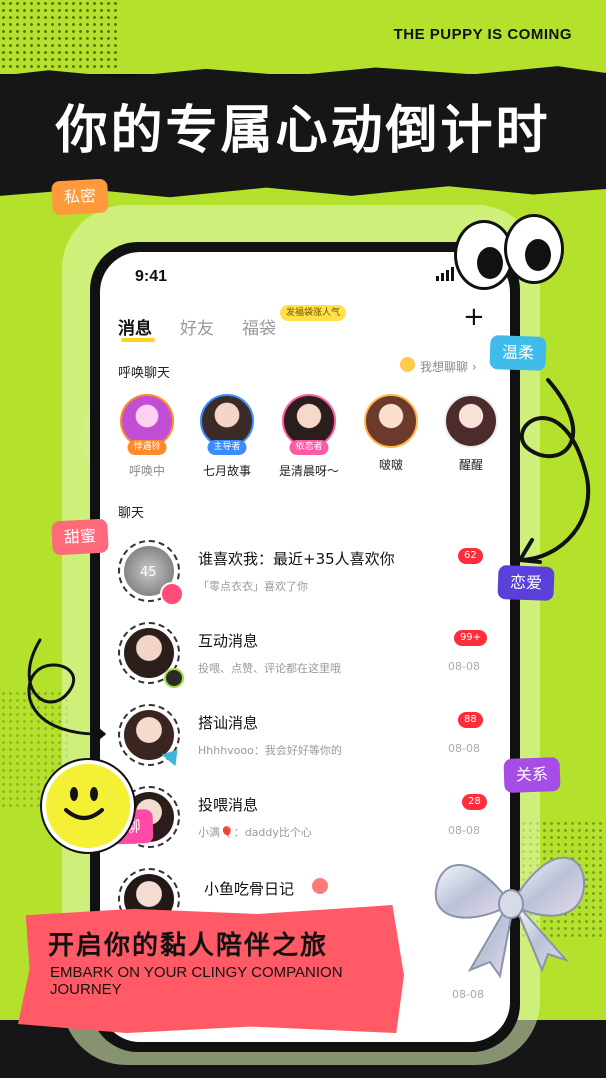 The image size is (606, 1078). Describe the element at coordinates (510, 905) in the screenshot. I see `bow-icon` at that location.